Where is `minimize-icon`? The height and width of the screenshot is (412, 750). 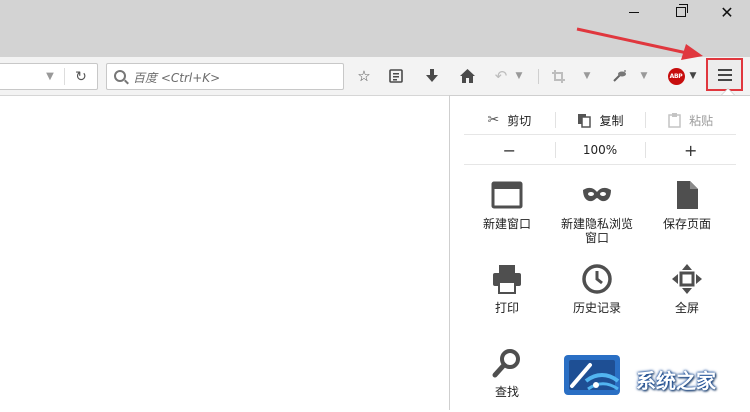 minimize-icon is located at coordinates (634, 12).